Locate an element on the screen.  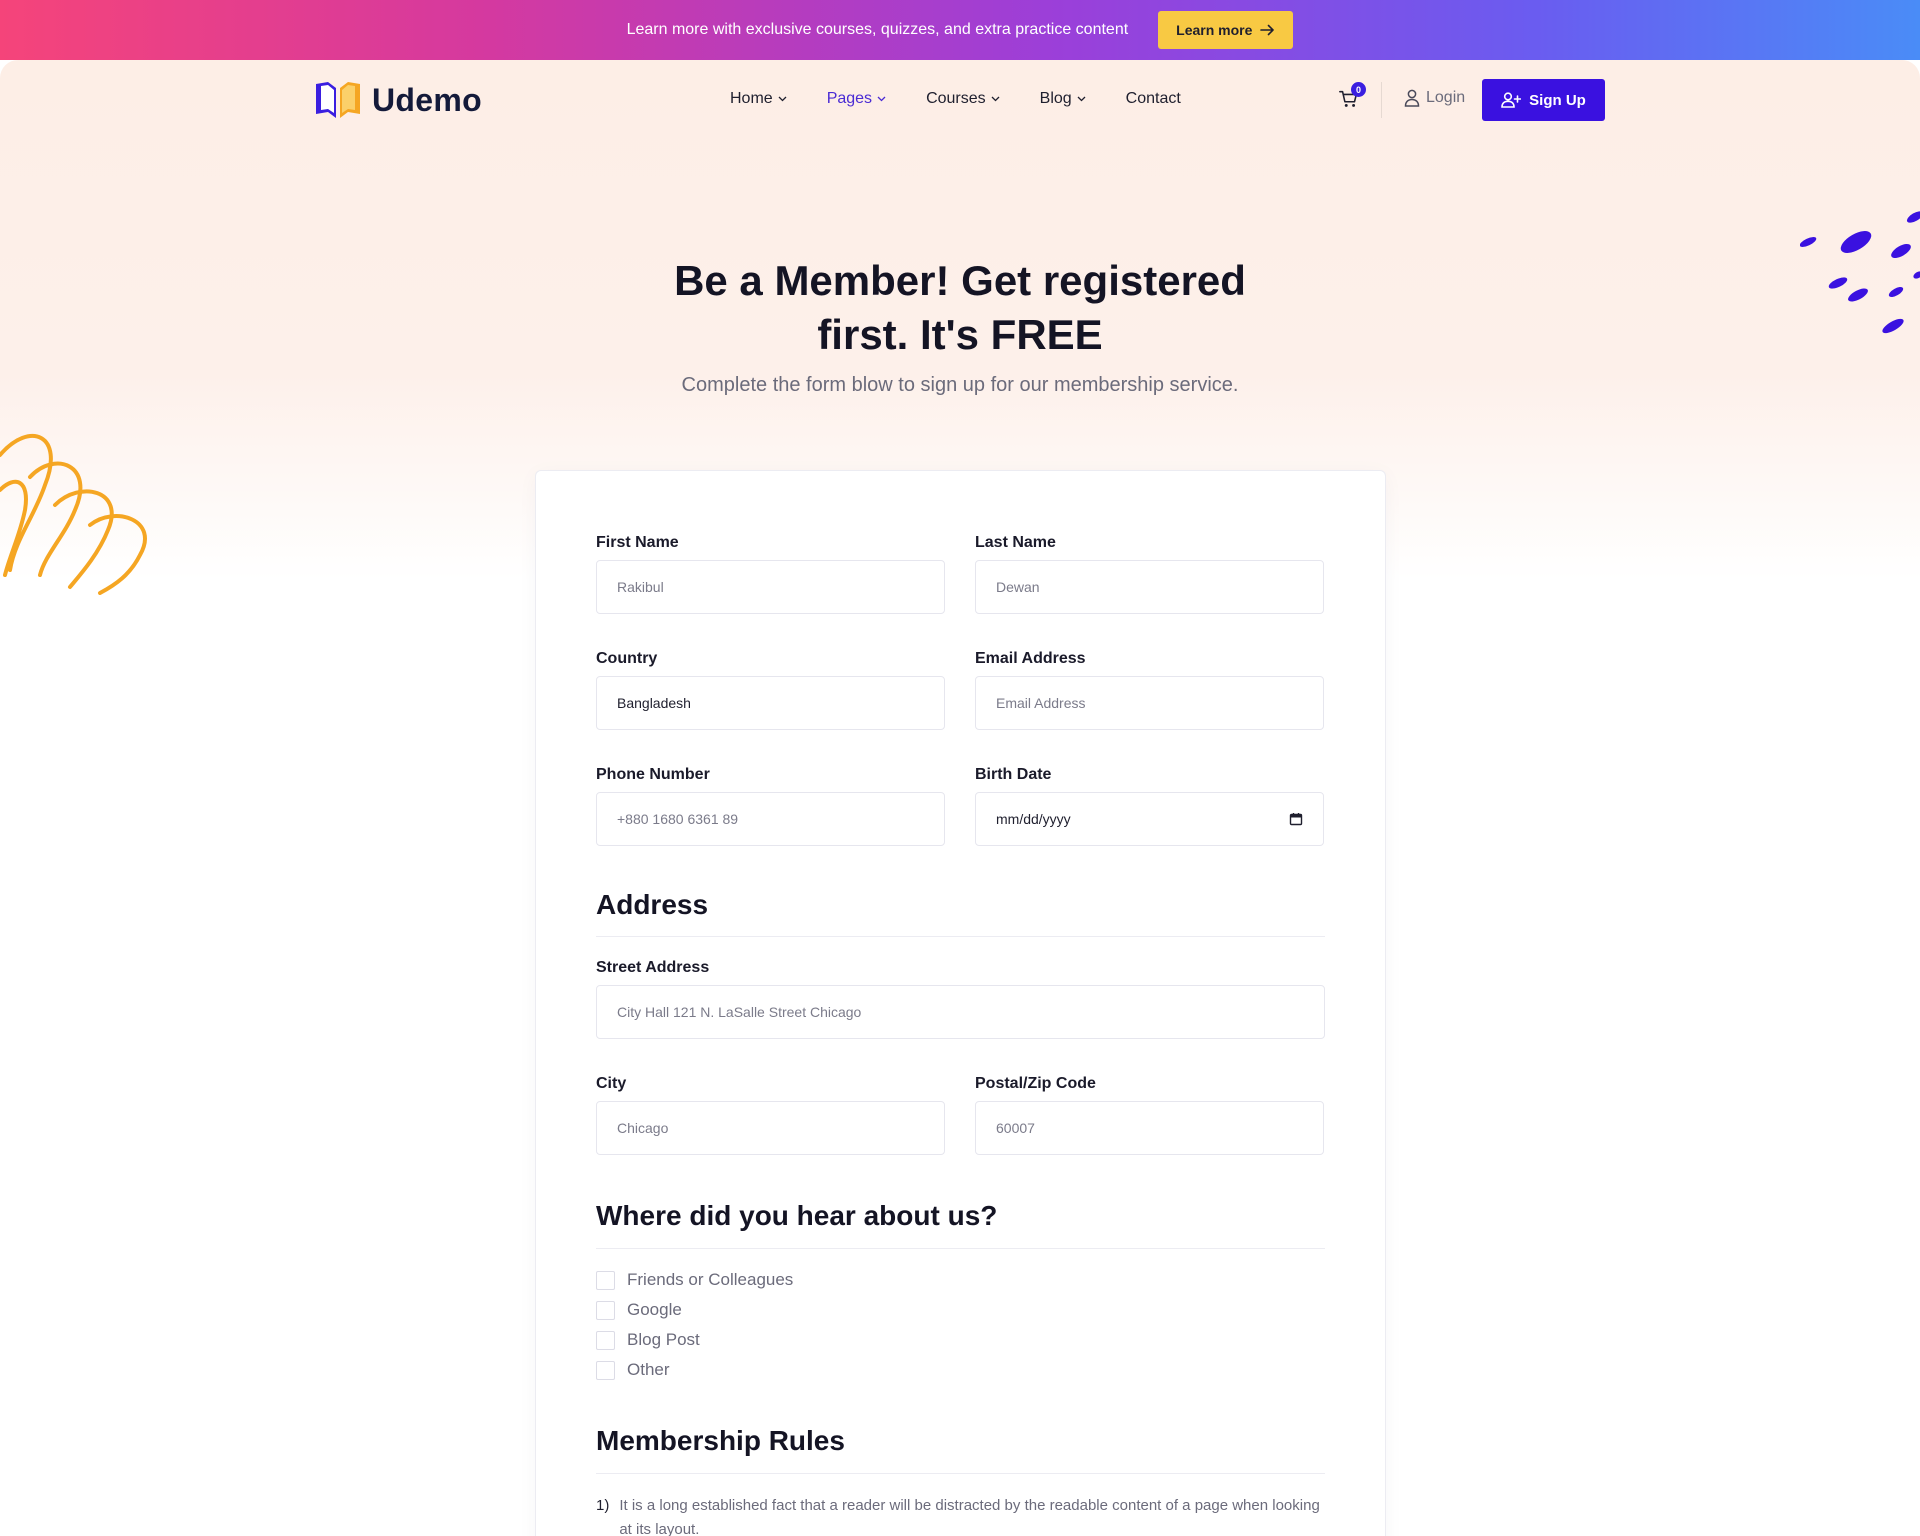
email-field: Email Address Email Address is located at coordinates (1149, 690).